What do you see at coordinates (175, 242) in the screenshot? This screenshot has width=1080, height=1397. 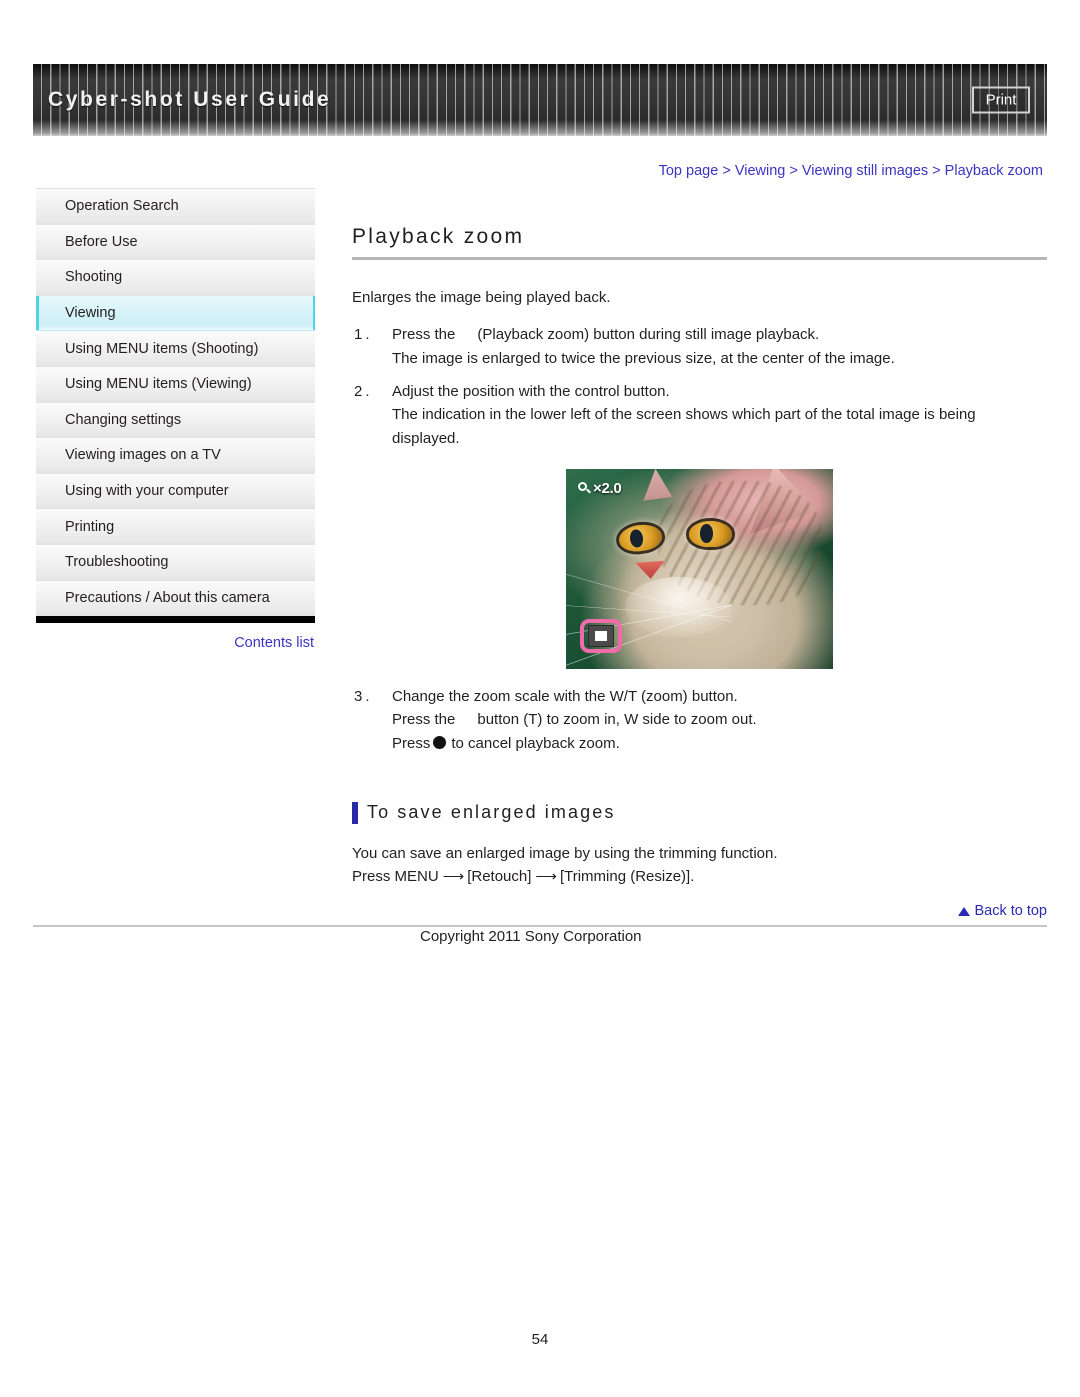 I see `sidebar-item-before-use: Before Use` at bounding box center [175, 242].